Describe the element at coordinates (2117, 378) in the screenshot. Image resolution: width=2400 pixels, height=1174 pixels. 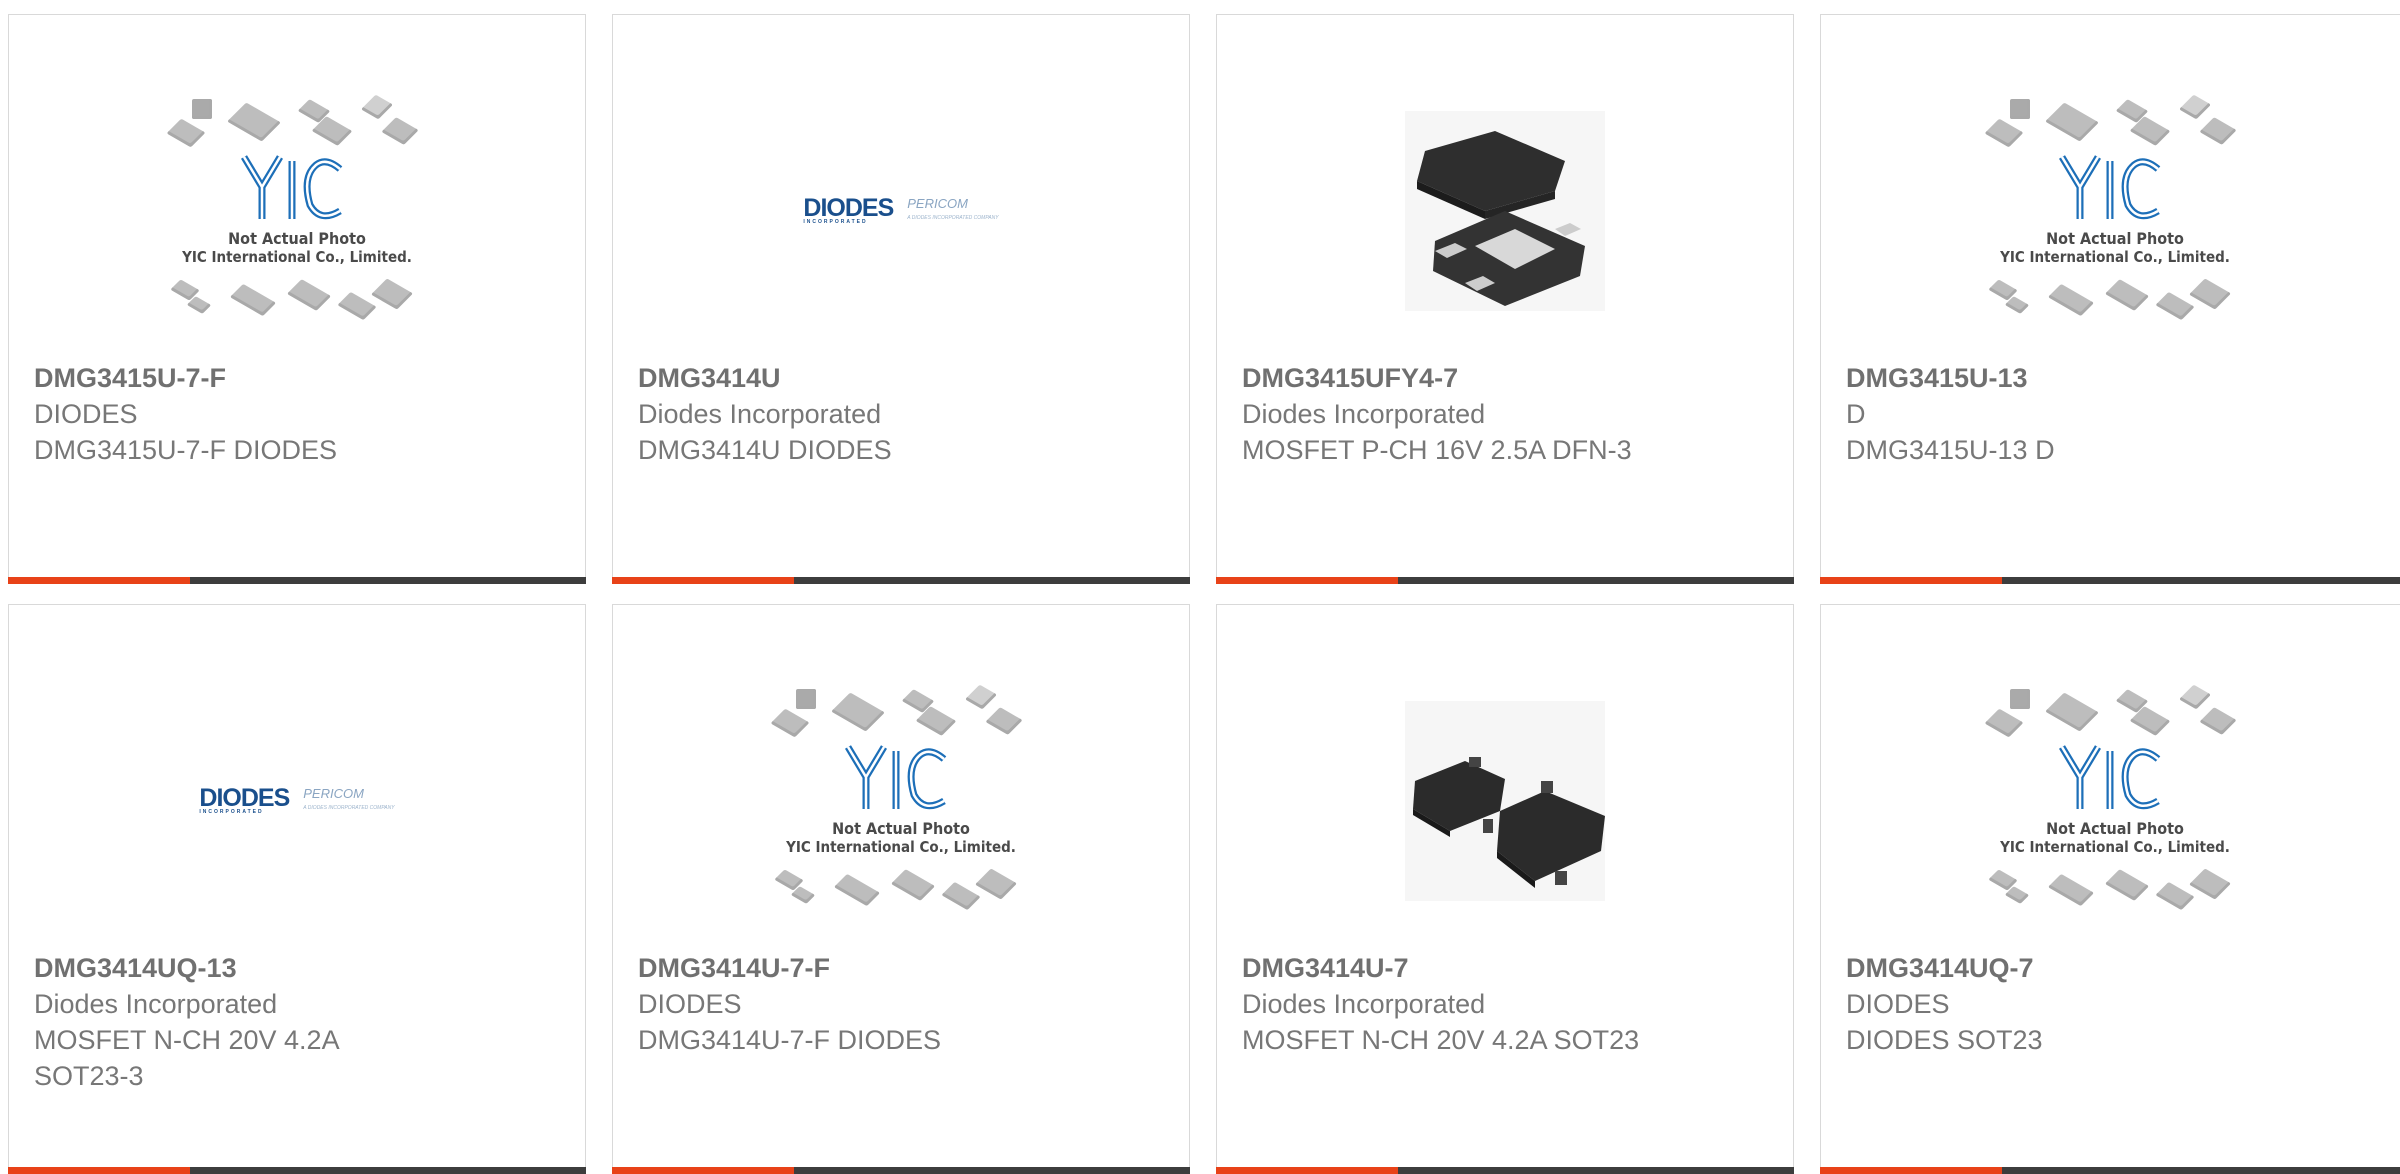
I see `part-number: DMG3415U-13` at that location.